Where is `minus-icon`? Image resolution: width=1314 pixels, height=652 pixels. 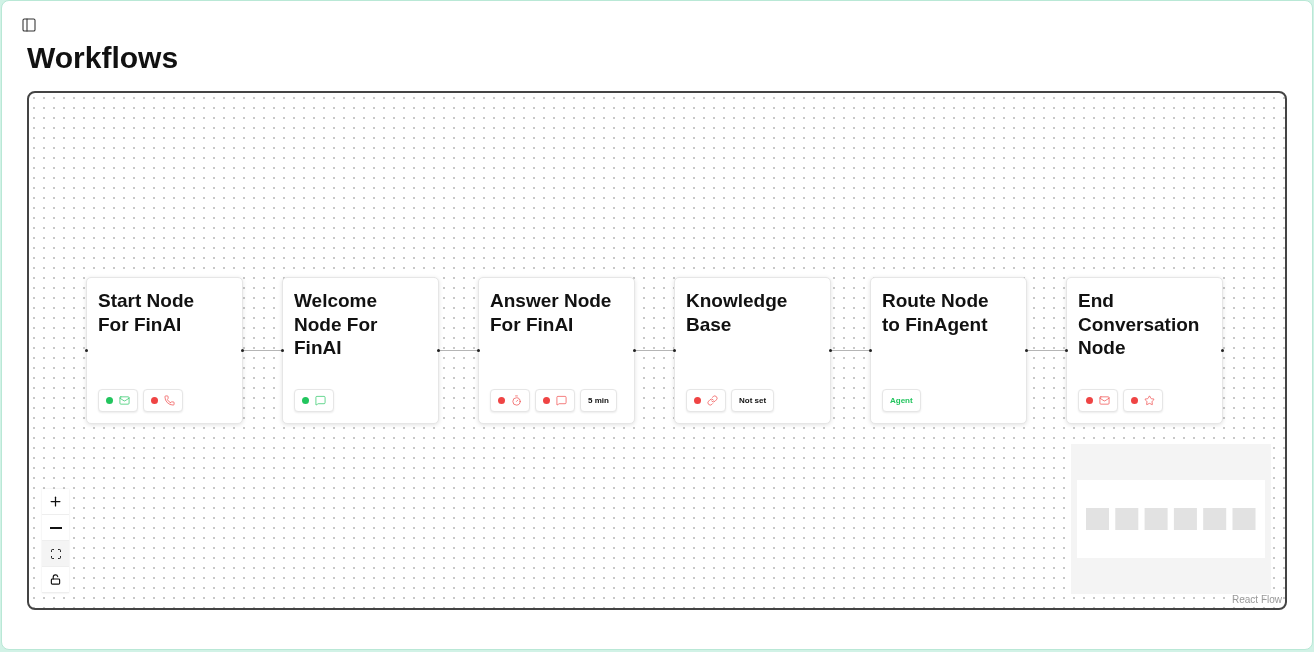 minus-icon is located at coordinates (55, 527).